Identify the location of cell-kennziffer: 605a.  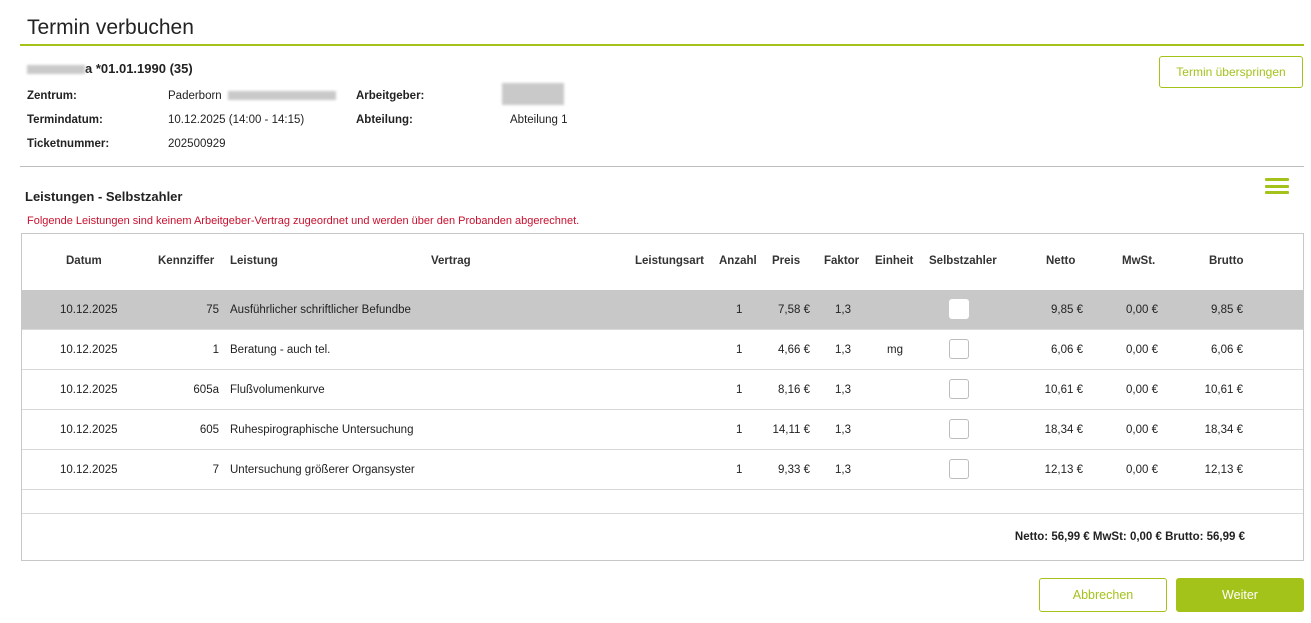
(206, 390).